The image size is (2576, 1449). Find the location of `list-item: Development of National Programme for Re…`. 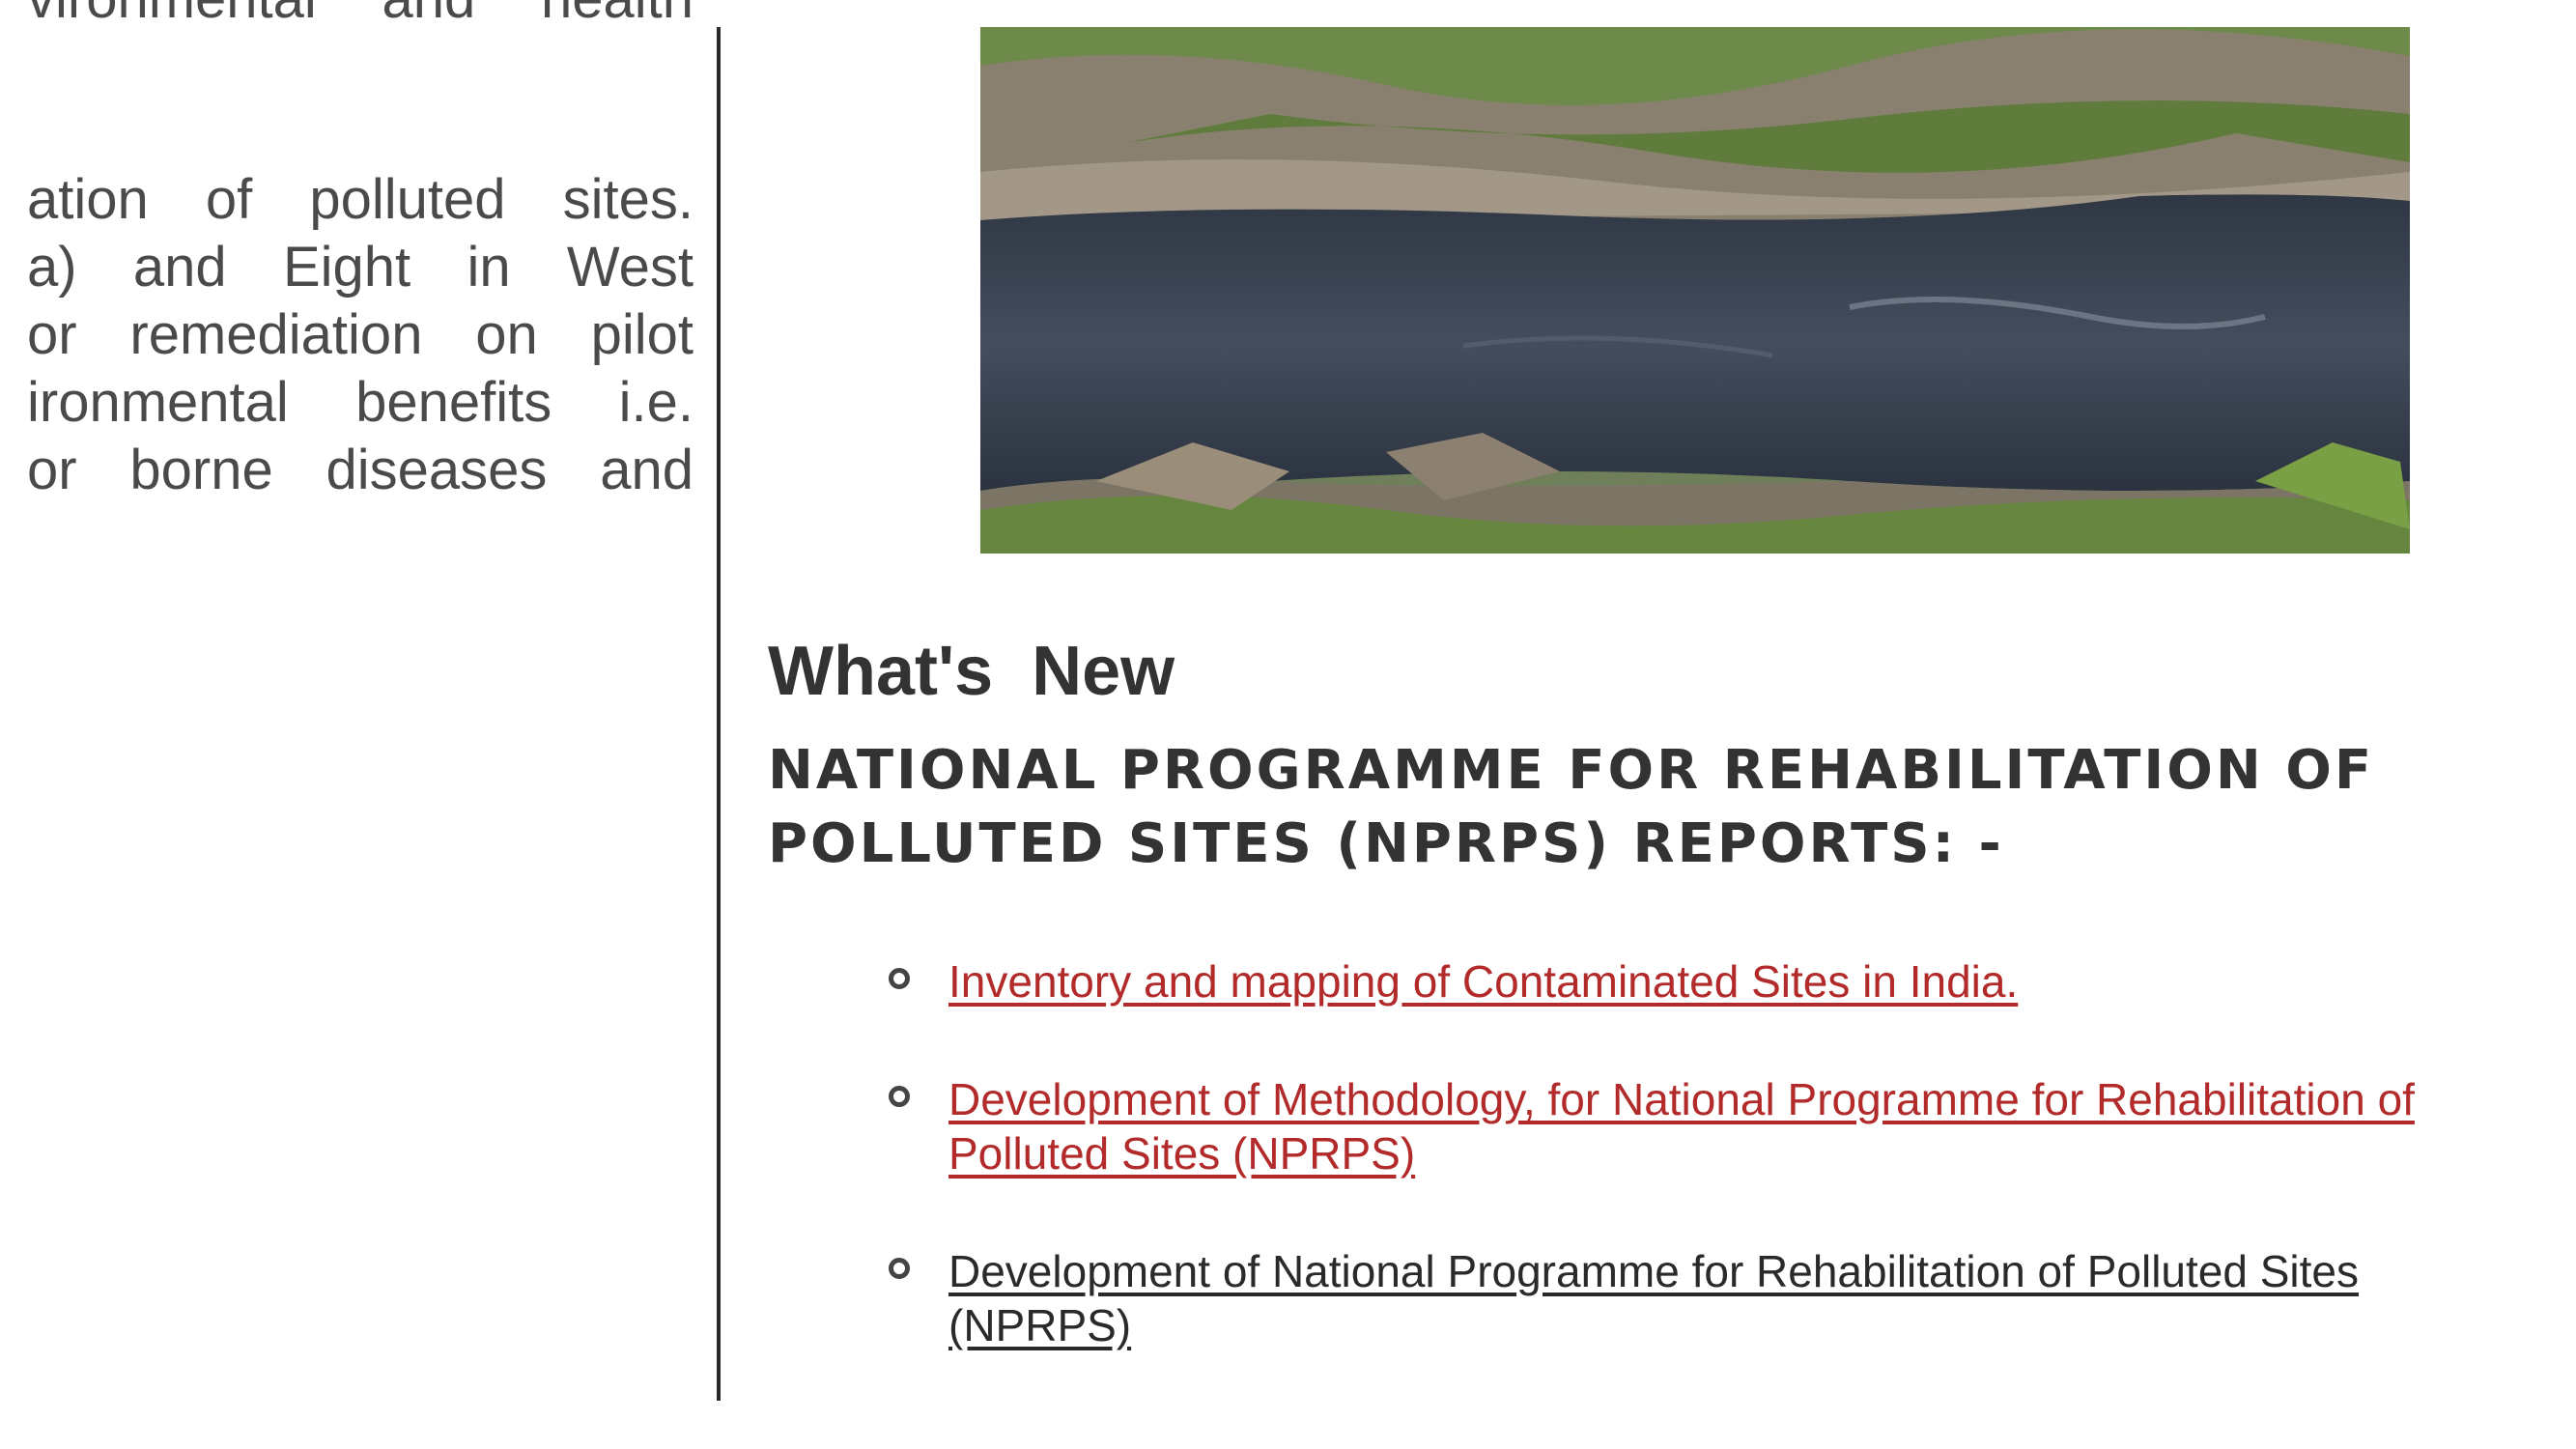

list-item: Development of National Programme for Re… is located at coordinates (1719, 1298).